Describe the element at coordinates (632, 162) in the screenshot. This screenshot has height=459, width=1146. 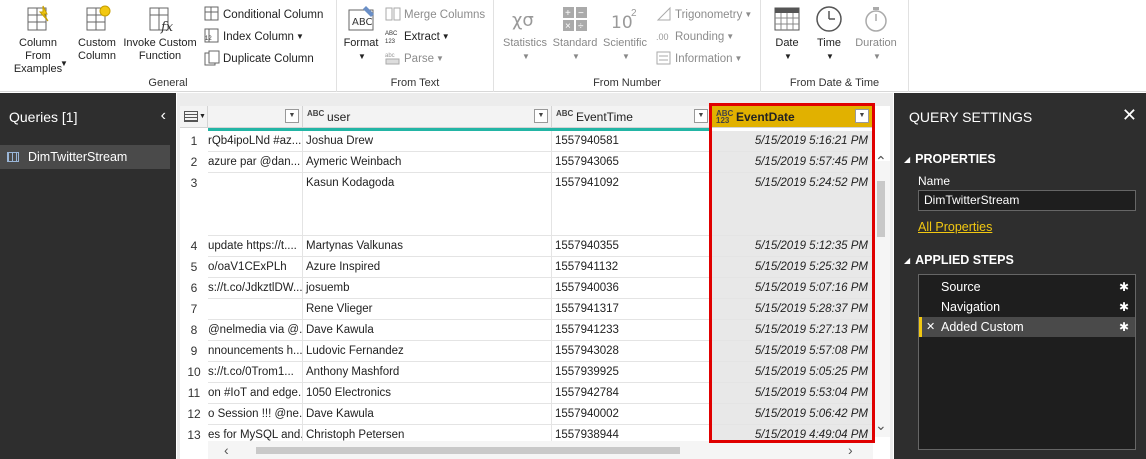
I see `table-cell-time: 1557943065` at that location.